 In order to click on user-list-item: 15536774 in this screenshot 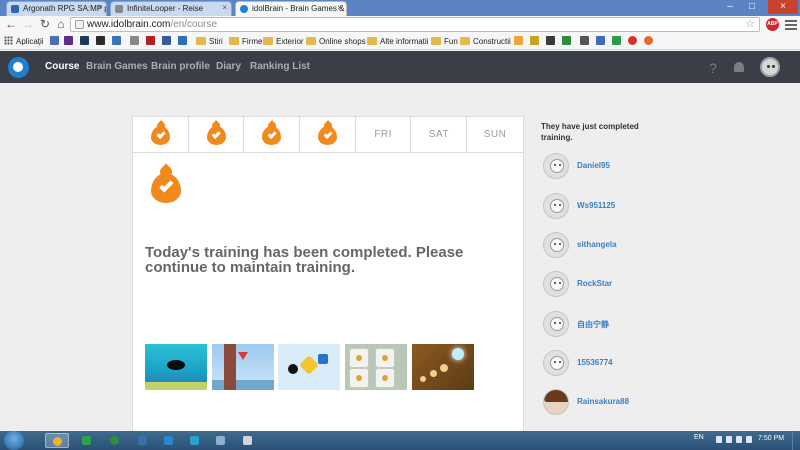, I will do `click(611, 365)`.